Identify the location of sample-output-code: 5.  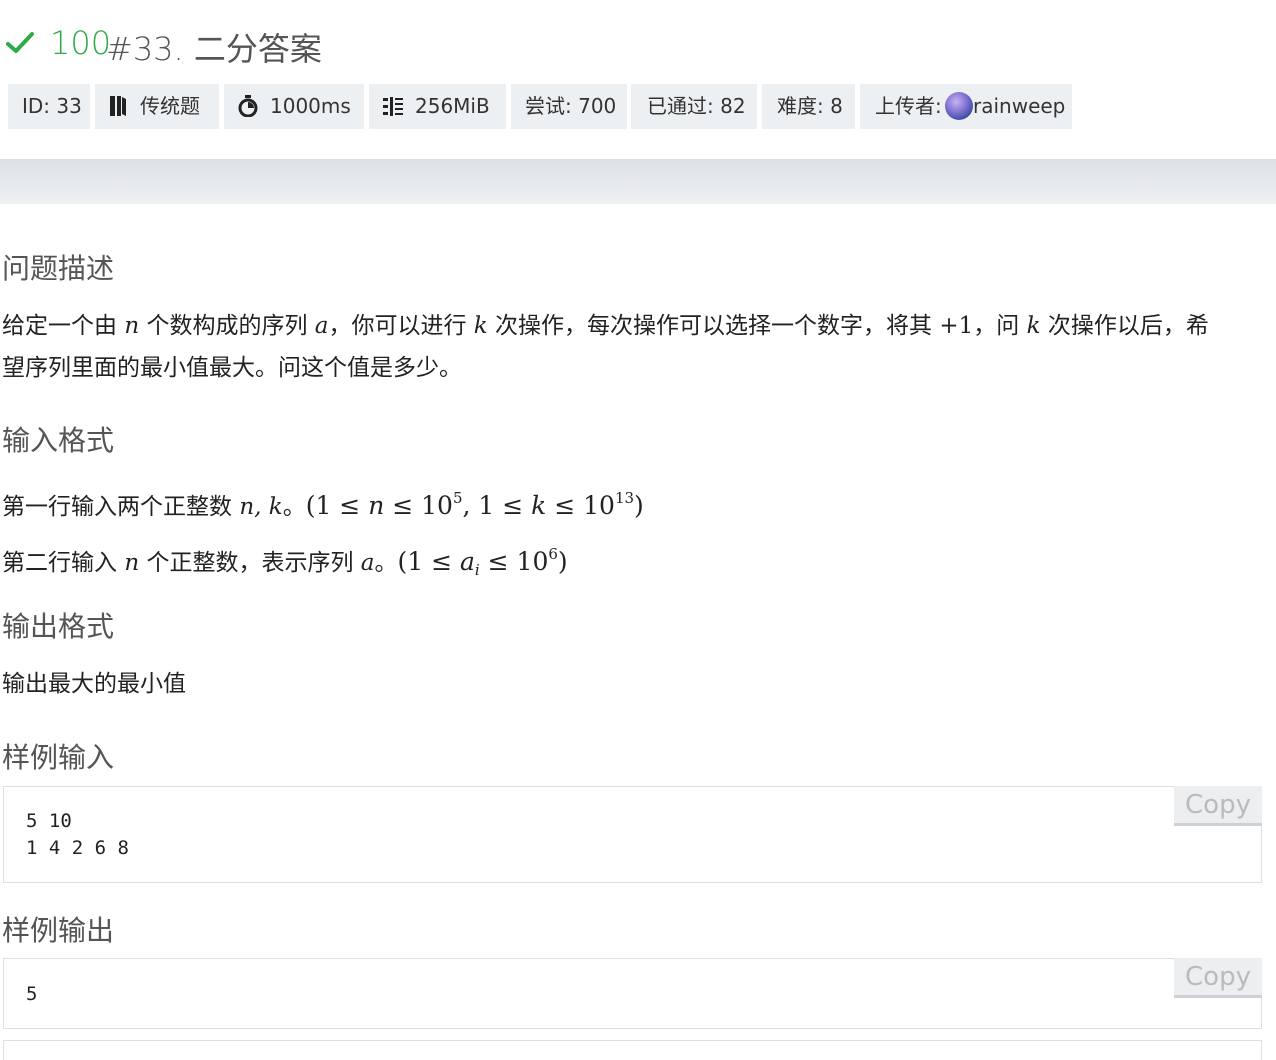
(31, 994).